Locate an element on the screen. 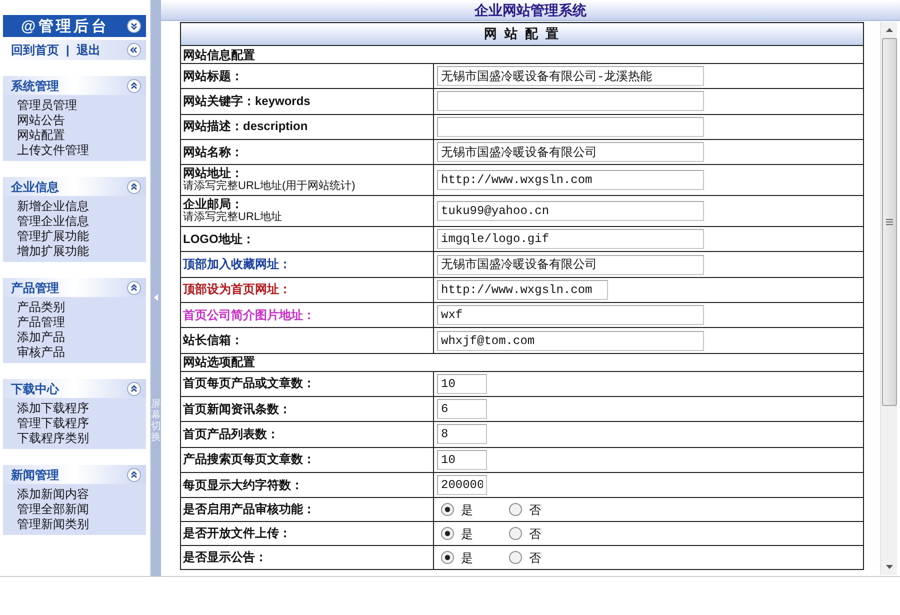 The image size is (900, 615). section-title: 下载中心 is located at coordinates (35, 388).